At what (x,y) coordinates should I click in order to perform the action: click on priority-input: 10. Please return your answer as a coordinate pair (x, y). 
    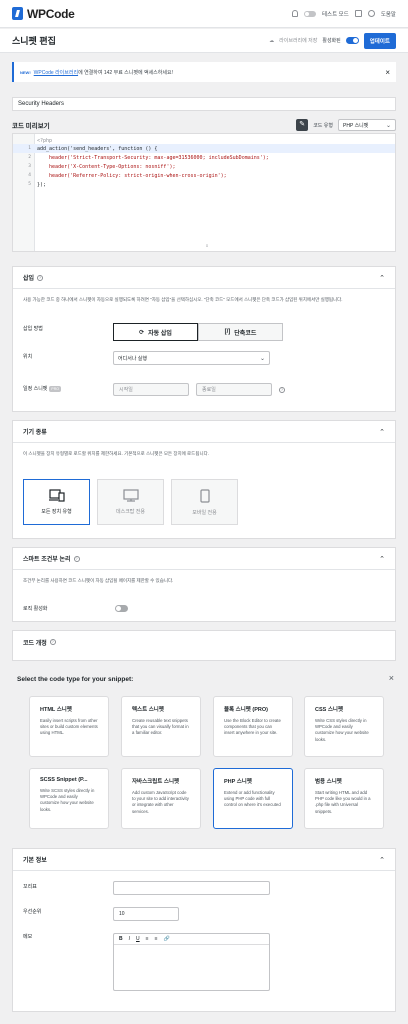
    Looking at the image, I should click on (146, 914).